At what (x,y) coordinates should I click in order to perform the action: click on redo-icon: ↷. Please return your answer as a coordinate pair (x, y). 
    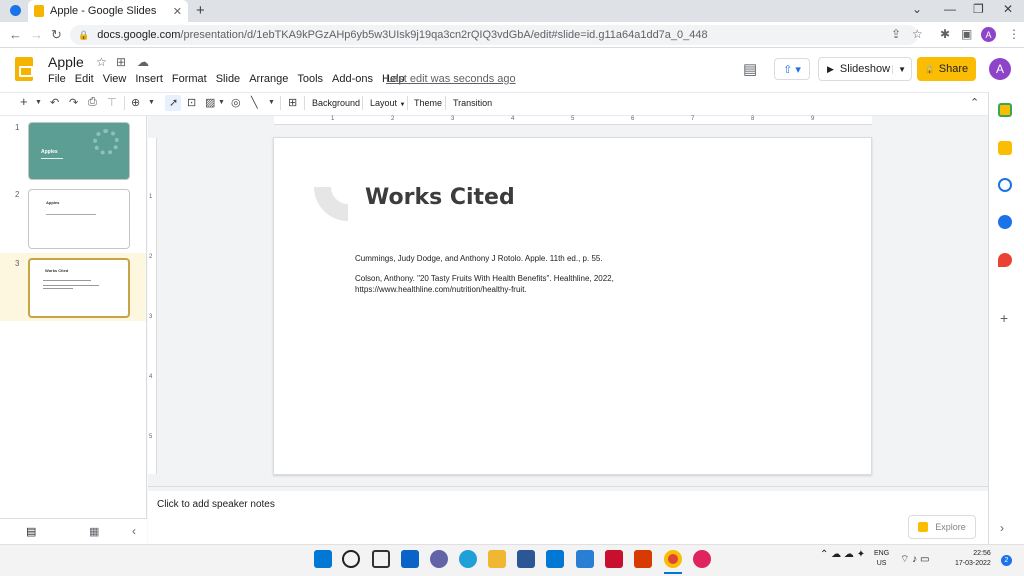
    Looking at the image, I should click on (73, 102).